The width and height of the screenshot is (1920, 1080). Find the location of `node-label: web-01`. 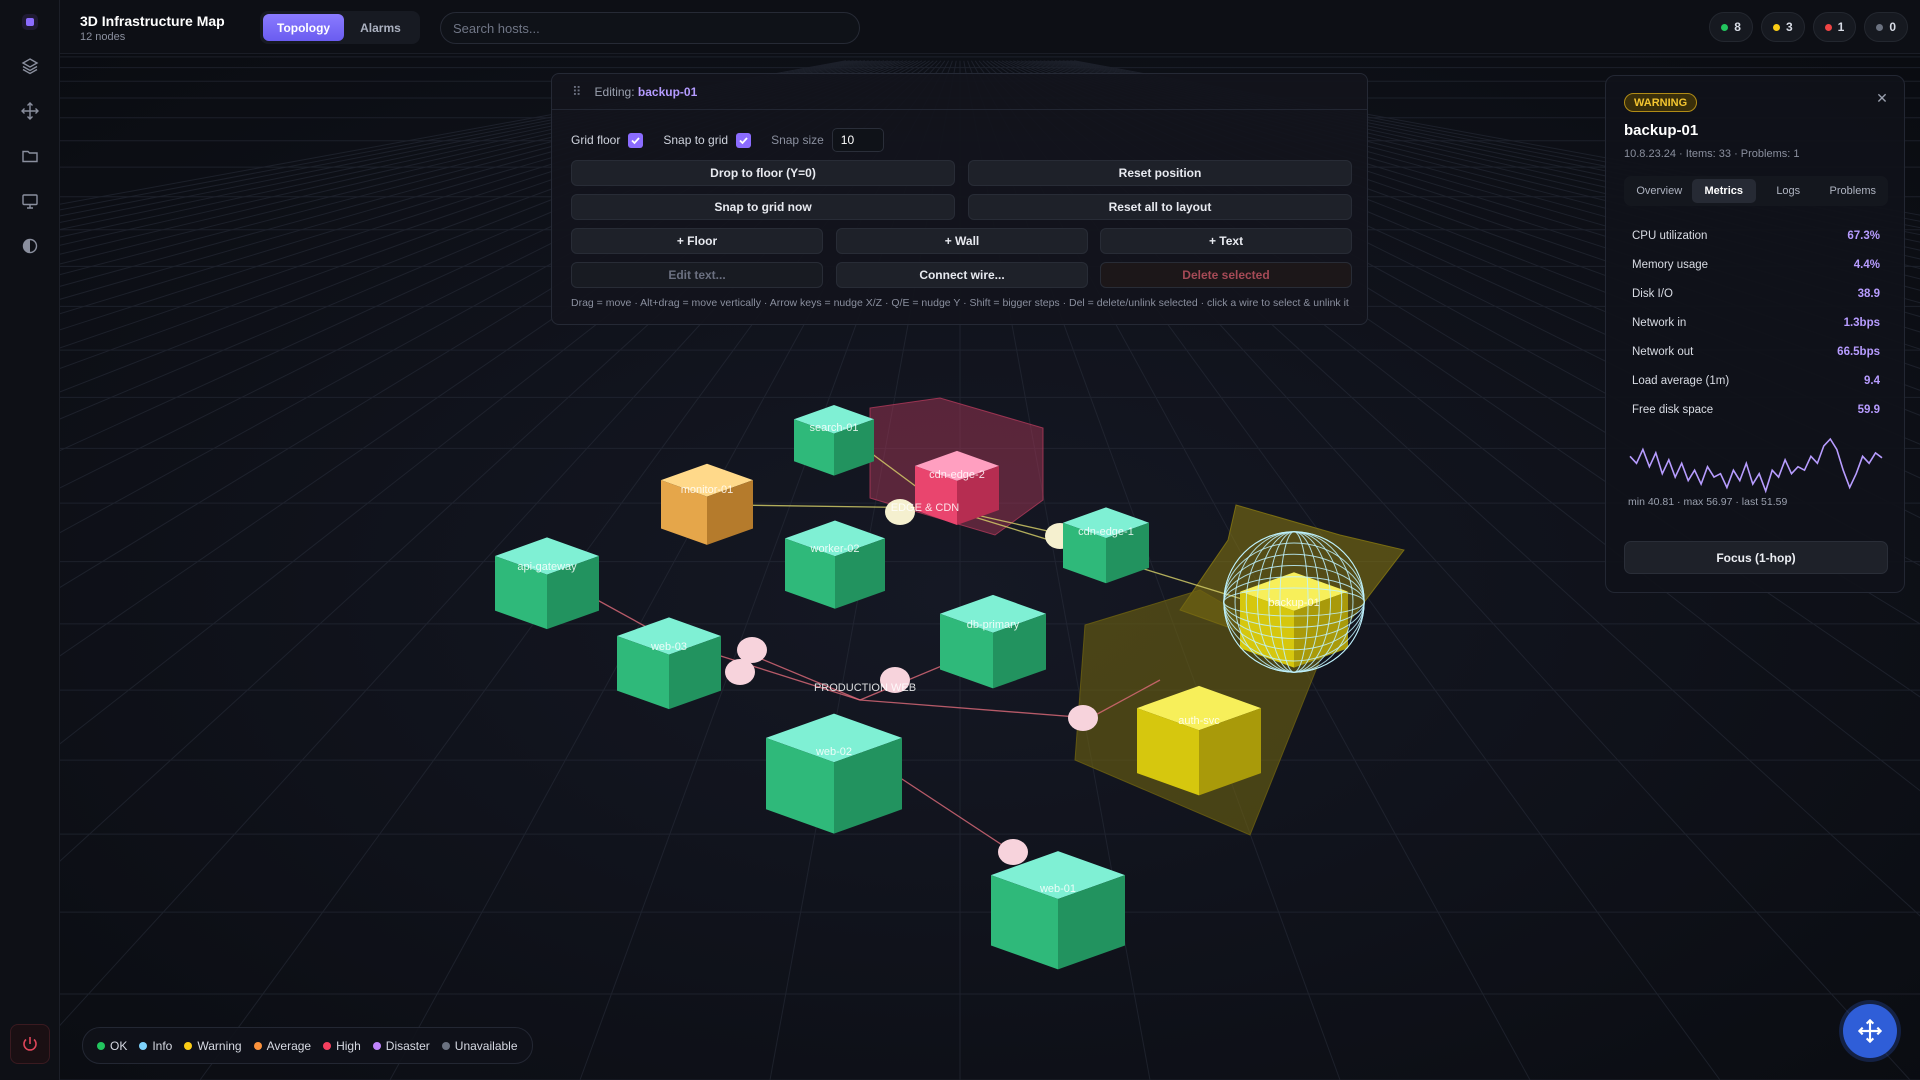

node-label: web-01 is located at coordinates (1057, 889).